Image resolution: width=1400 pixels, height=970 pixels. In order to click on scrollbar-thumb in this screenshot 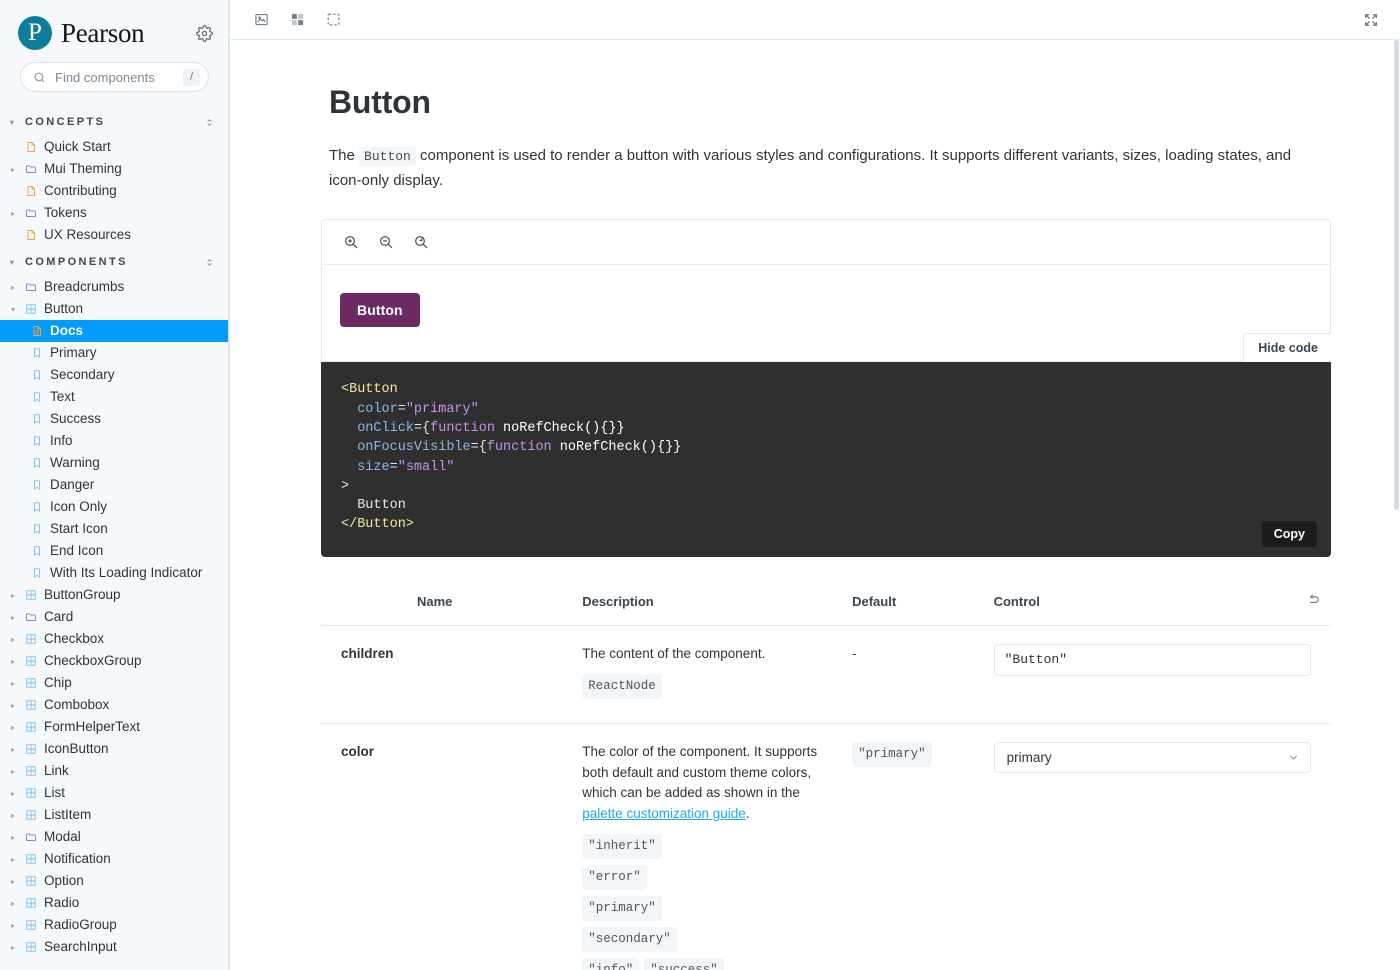, I will do `click(1396, 275)`.